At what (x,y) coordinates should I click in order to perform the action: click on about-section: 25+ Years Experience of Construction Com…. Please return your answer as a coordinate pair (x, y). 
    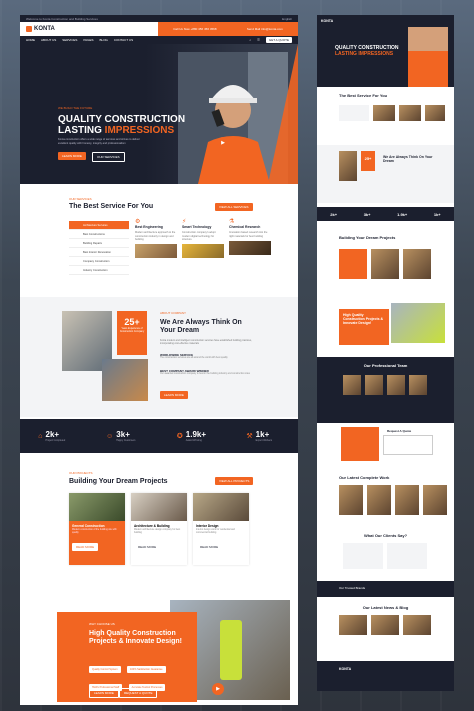
    Looking at the image, I should click on (159, 357).